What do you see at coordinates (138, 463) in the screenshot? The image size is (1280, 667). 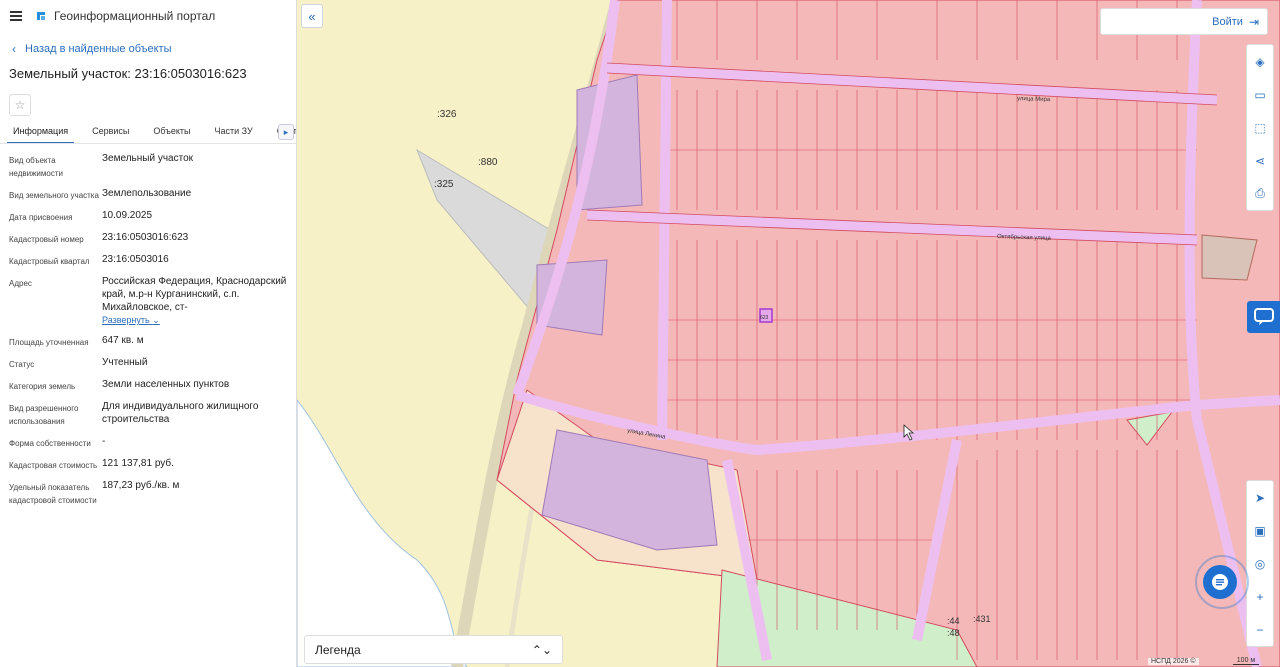 I see `property-value: 121 137,81 руб.` at bounding box center [138, 463].